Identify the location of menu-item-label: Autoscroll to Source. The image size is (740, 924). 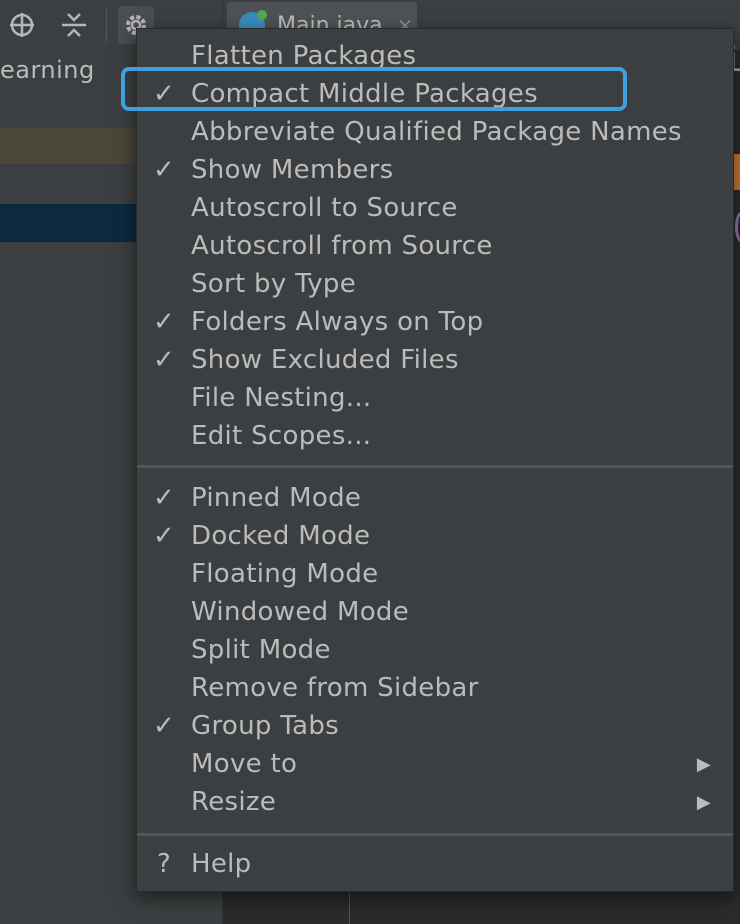
(324, 208).